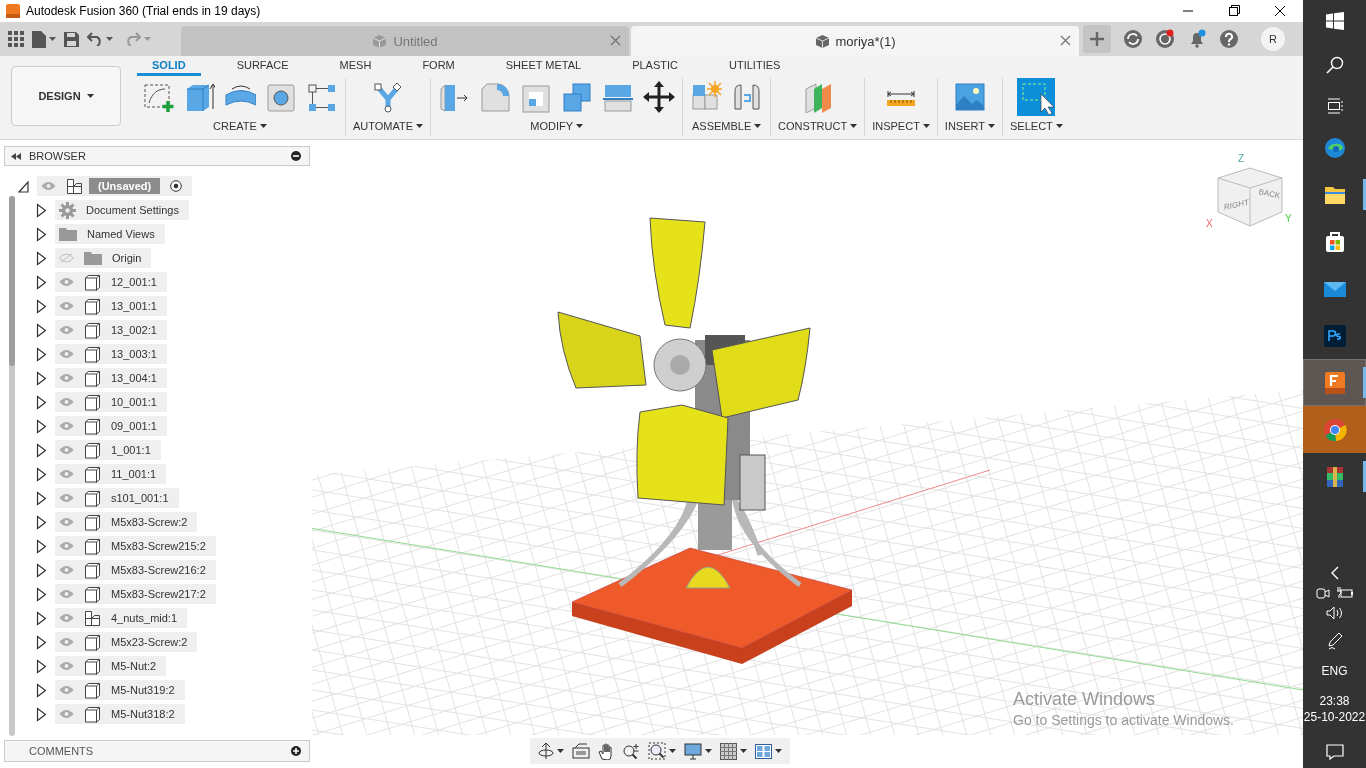 The width and height of the screenshot is (1366, 768). Describe the element at coordinates (12, 466) in the screenshot. I see `scrollbar` at that location.